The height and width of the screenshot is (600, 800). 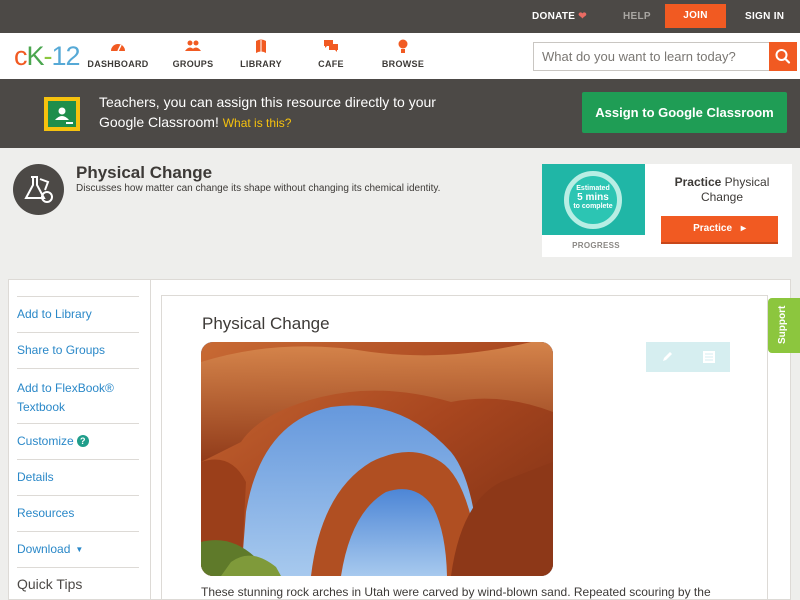 What do you see at coordinates (65, 397) in the screenshot?
I see `sidebar-item-label: Add to FlexBook® Textbook` at bounding box center [65, 397].